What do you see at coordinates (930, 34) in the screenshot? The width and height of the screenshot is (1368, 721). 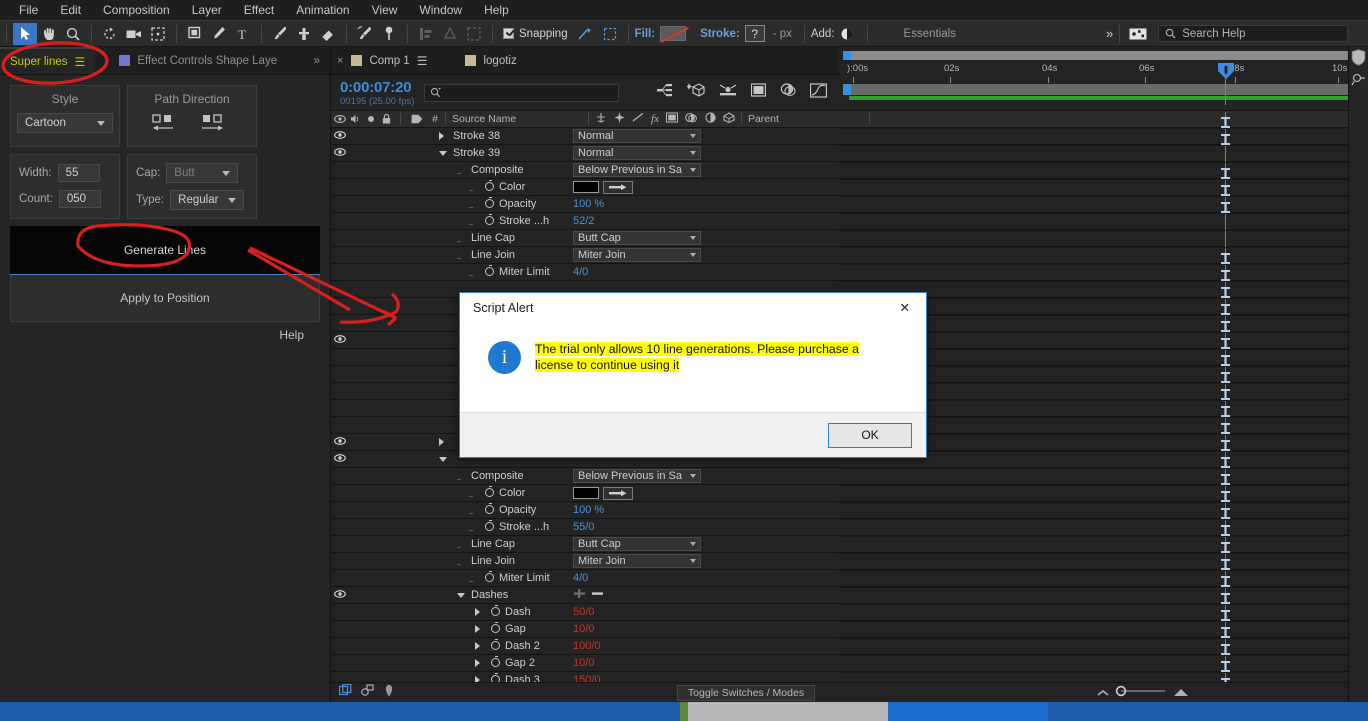 I see `workspace-label: Essentials` at bounding box center [930, 34].